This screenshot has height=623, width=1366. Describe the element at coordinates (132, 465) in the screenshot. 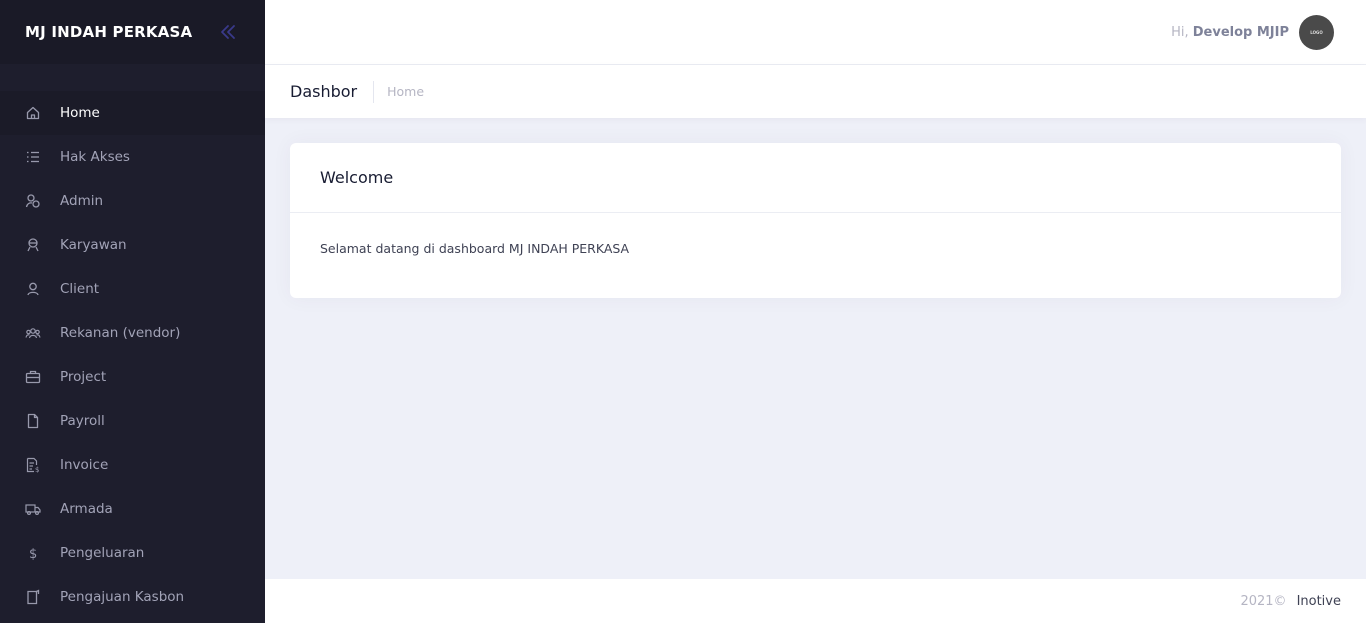

I see `sidebar-item-invoice: $ Invoice` at that location.